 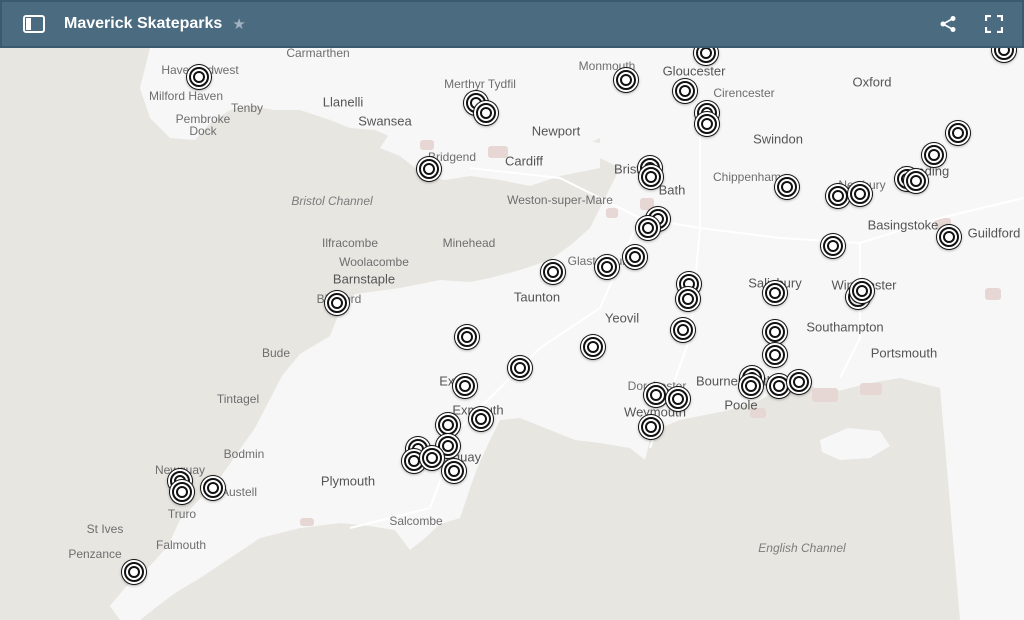 I want to click on place-label: Chippenham, so click(x=747, y=177).